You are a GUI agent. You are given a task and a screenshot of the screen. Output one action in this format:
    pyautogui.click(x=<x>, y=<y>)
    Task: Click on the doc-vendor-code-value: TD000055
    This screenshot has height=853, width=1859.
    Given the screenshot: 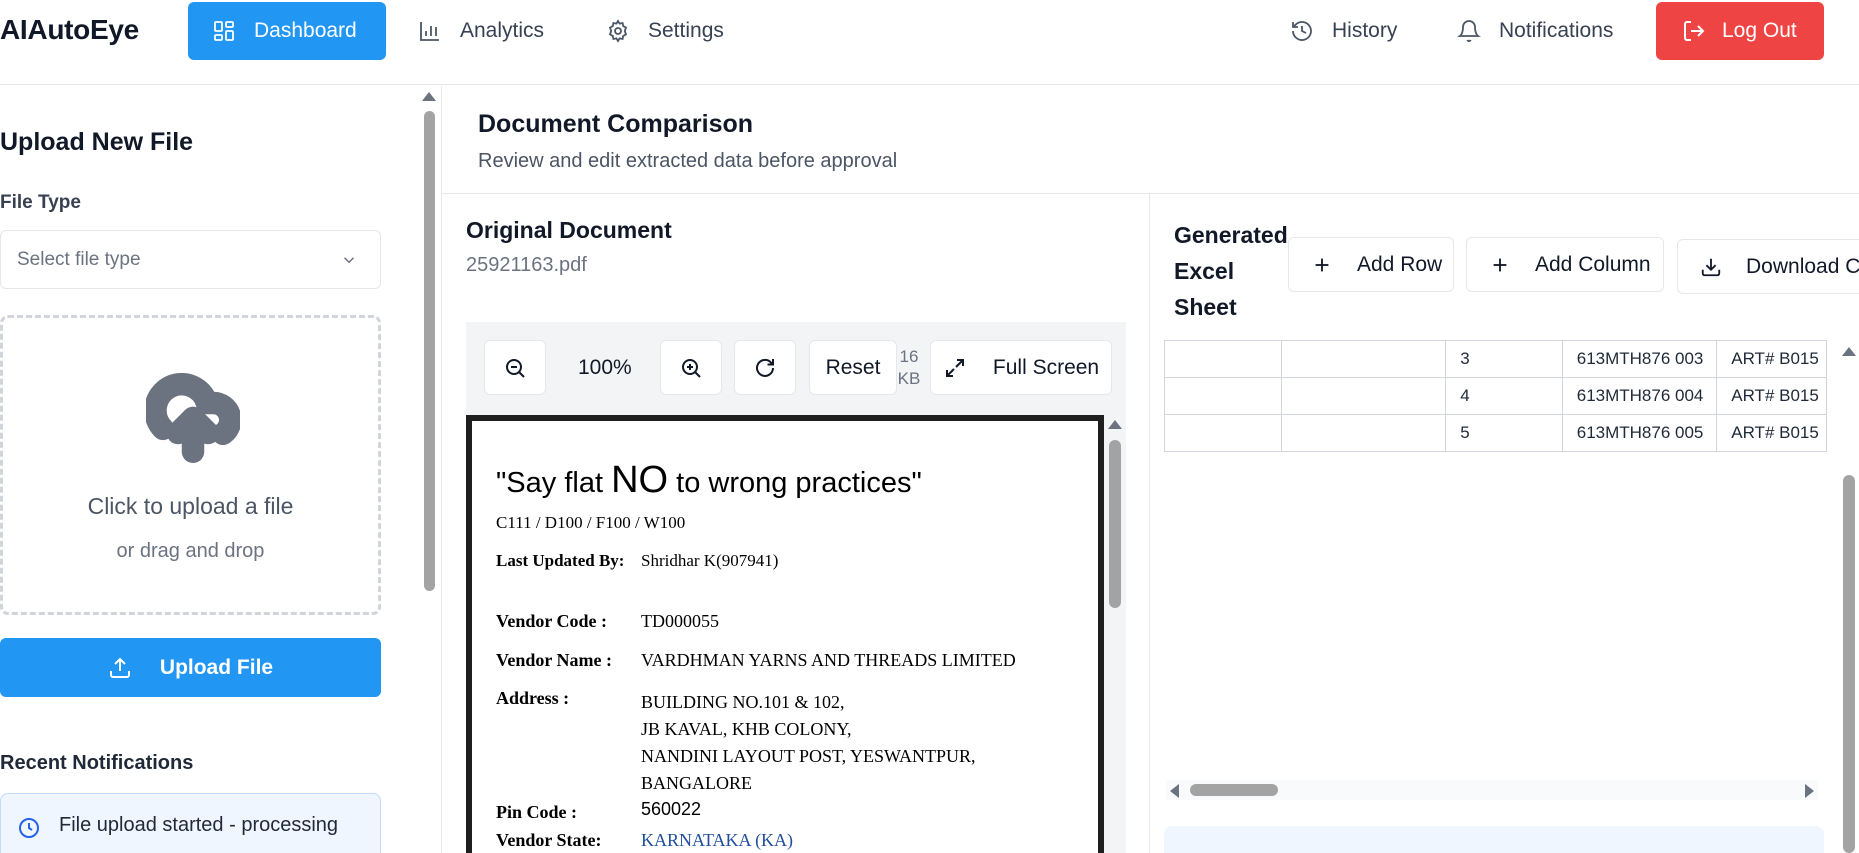 What is the action you would take?
    pyautogui.click(x=680, y=621)
    